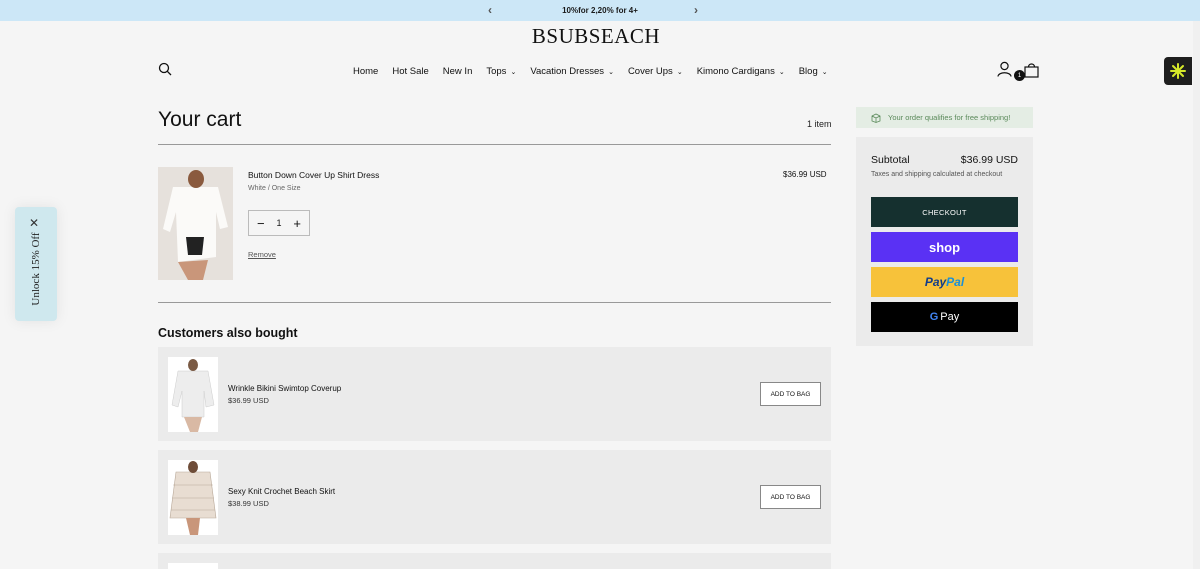 The height and width of the screenshot is (569, 1200). I want to click on close-icon: ✕, so click(34, 223).